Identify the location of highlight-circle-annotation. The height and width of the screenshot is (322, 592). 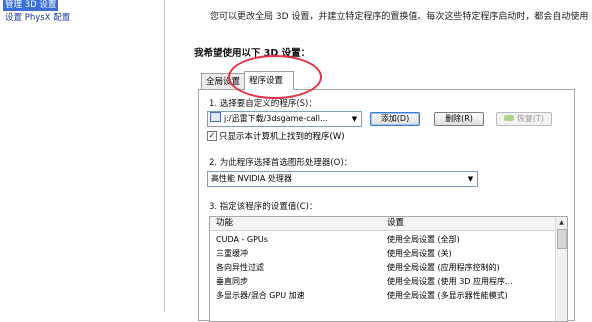
(275, 77).